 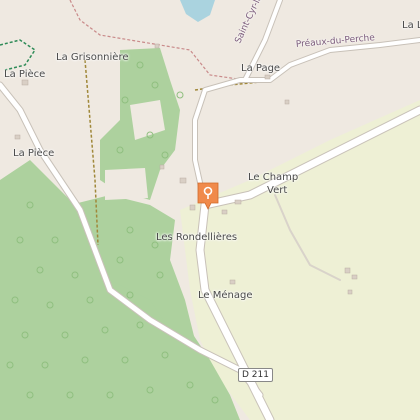 What do you see at coordinates (92, 57) in the screenshot?
I see `place-label-la-grisonniere: La Grisonnière` at bounding box center [92, 57].